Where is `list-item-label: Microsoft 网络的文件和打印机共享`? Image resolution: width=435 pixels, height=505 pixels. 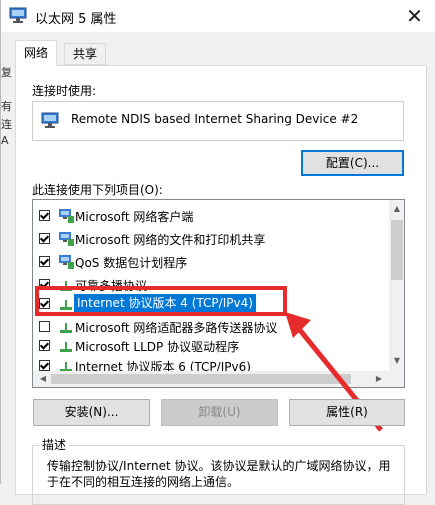 list-item-label: Microsoft 网络的文件和打印机共享 is located at coordinates (170, 240).